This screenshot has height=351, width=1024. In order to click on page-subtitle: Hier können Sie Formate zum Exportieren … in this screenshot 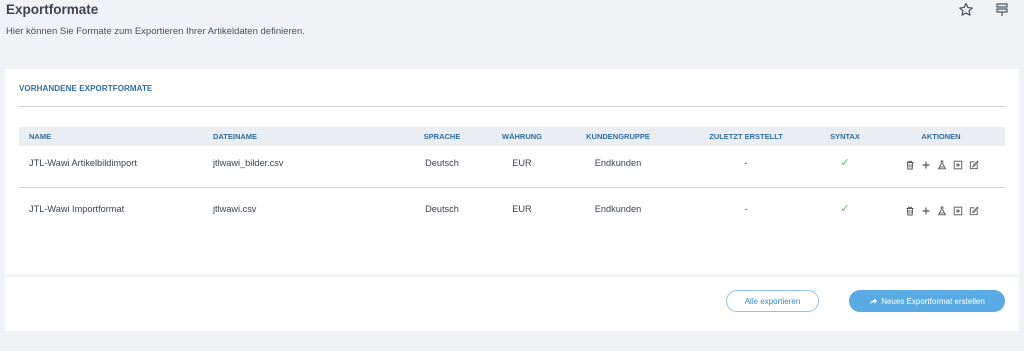, I will do `click(155, 31)`.